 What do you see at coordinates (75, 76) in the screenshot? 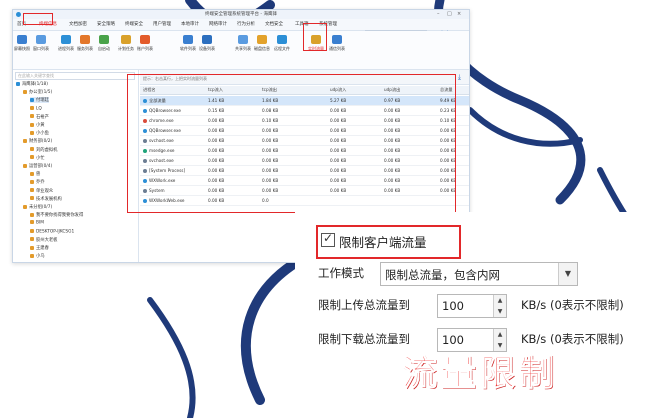
I see `tree-search-input: 在此输入关键字查找` at bounding box center [75, 76].